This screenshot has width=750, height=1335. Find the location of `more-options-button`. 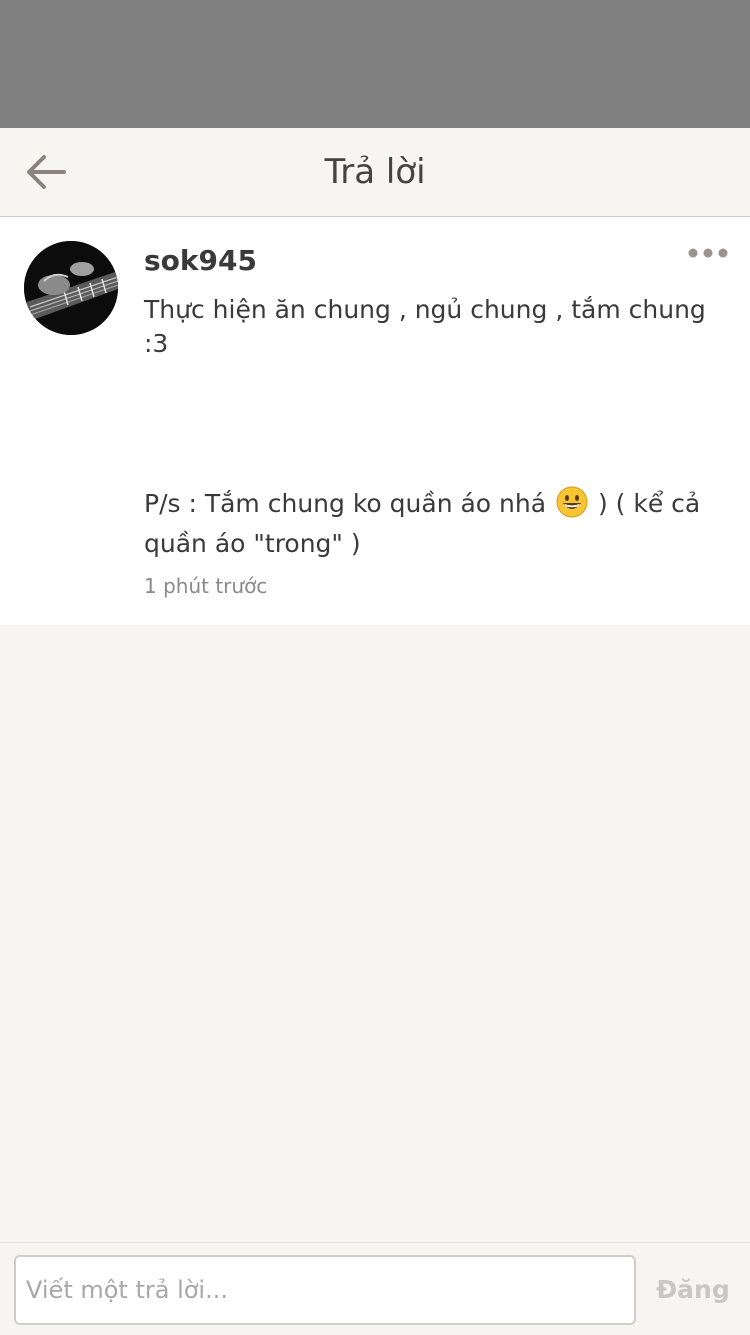

more-options-button is located at coordinates (708, 253).